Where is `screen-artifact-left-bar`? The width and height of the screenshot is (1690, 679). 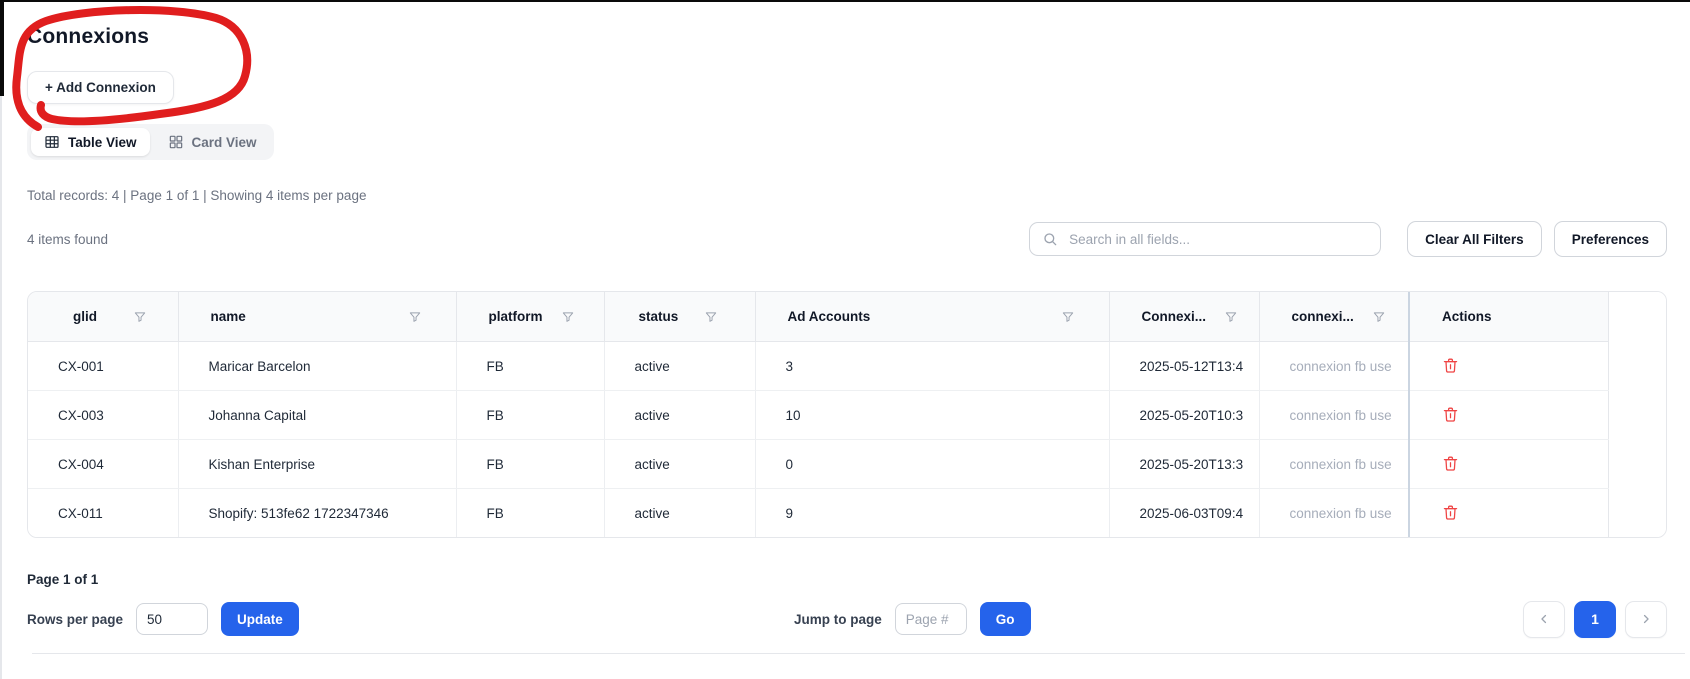
screen-artifact-left-bar is located at coordinates (2, 48).